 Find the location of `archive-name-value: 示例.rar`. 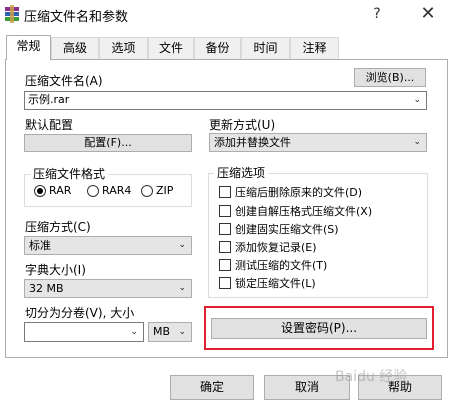

archive-name-value: 示例.rar is located at coordinates (49, 99).